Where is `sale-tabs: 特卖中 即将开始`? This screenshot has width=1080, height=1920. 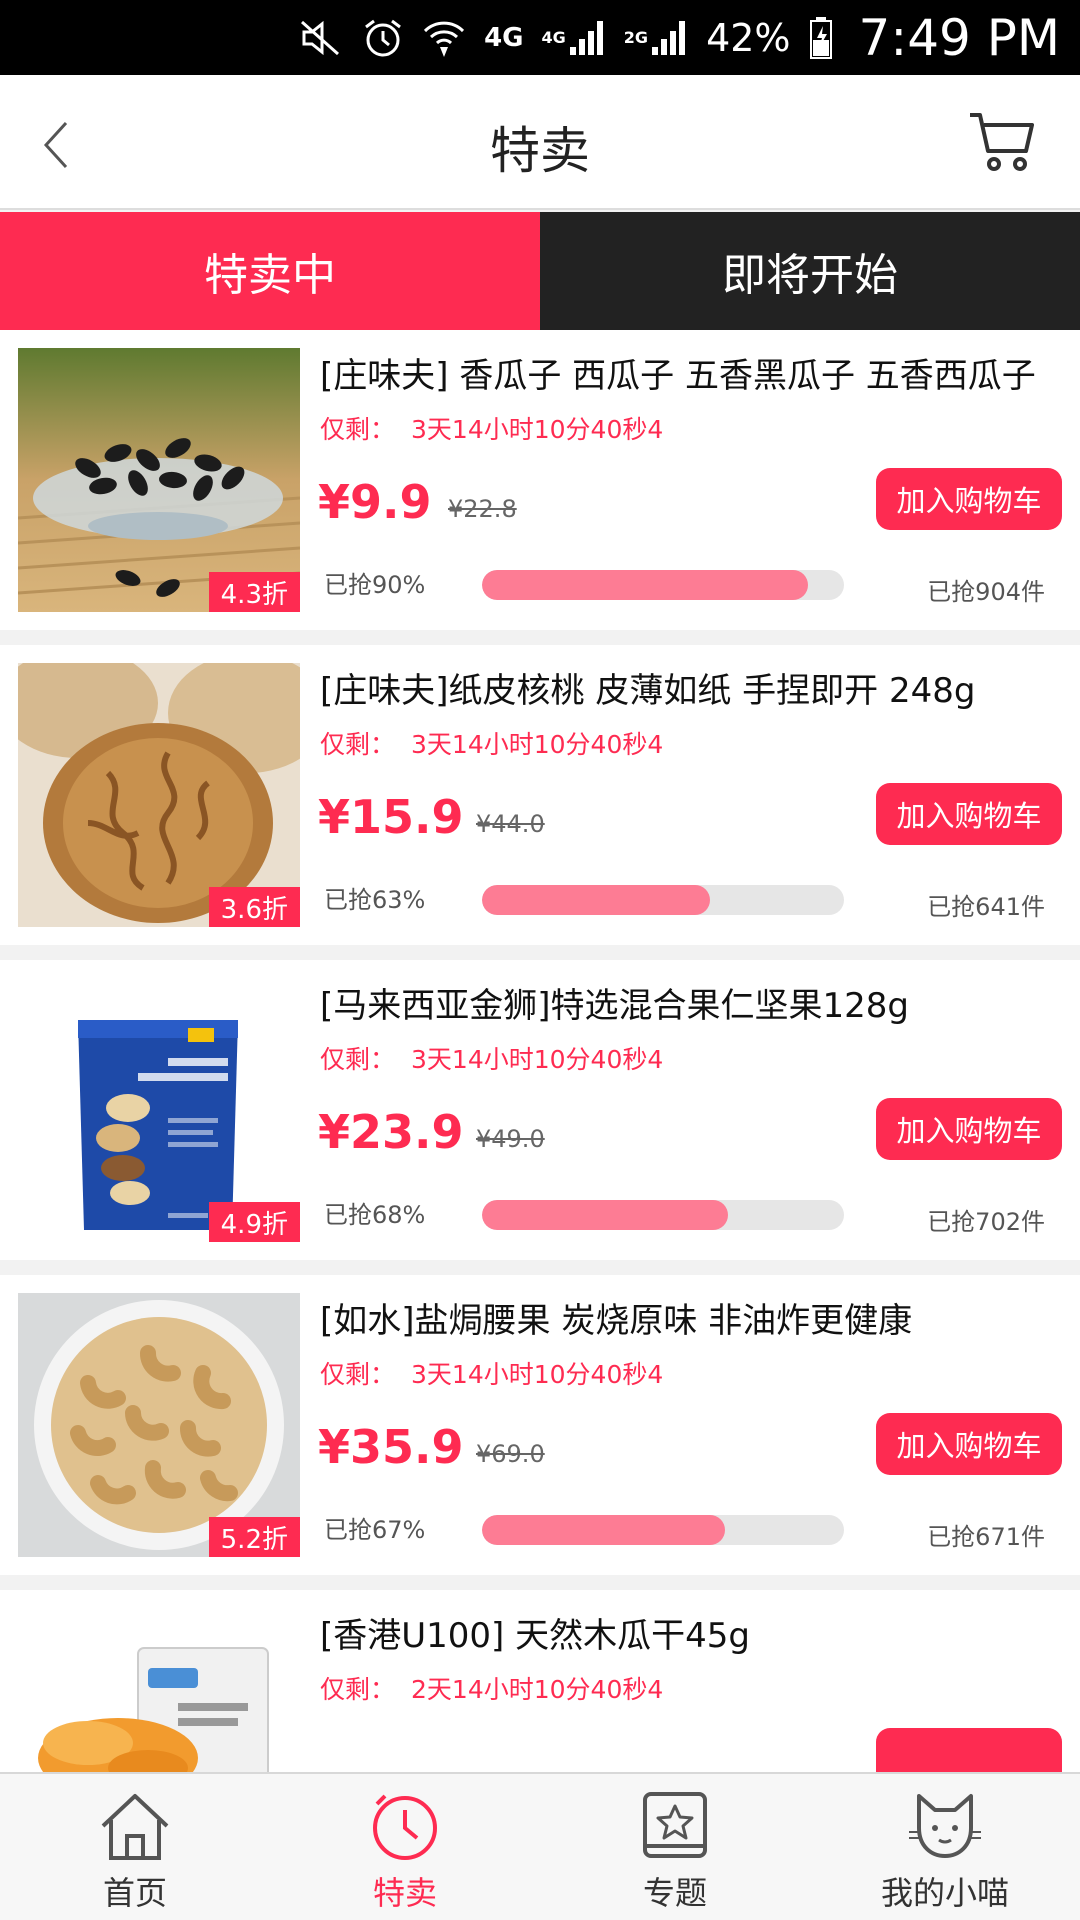 sale-tabs: 特卖中 即将开始 is located at coordinates (540, 271).